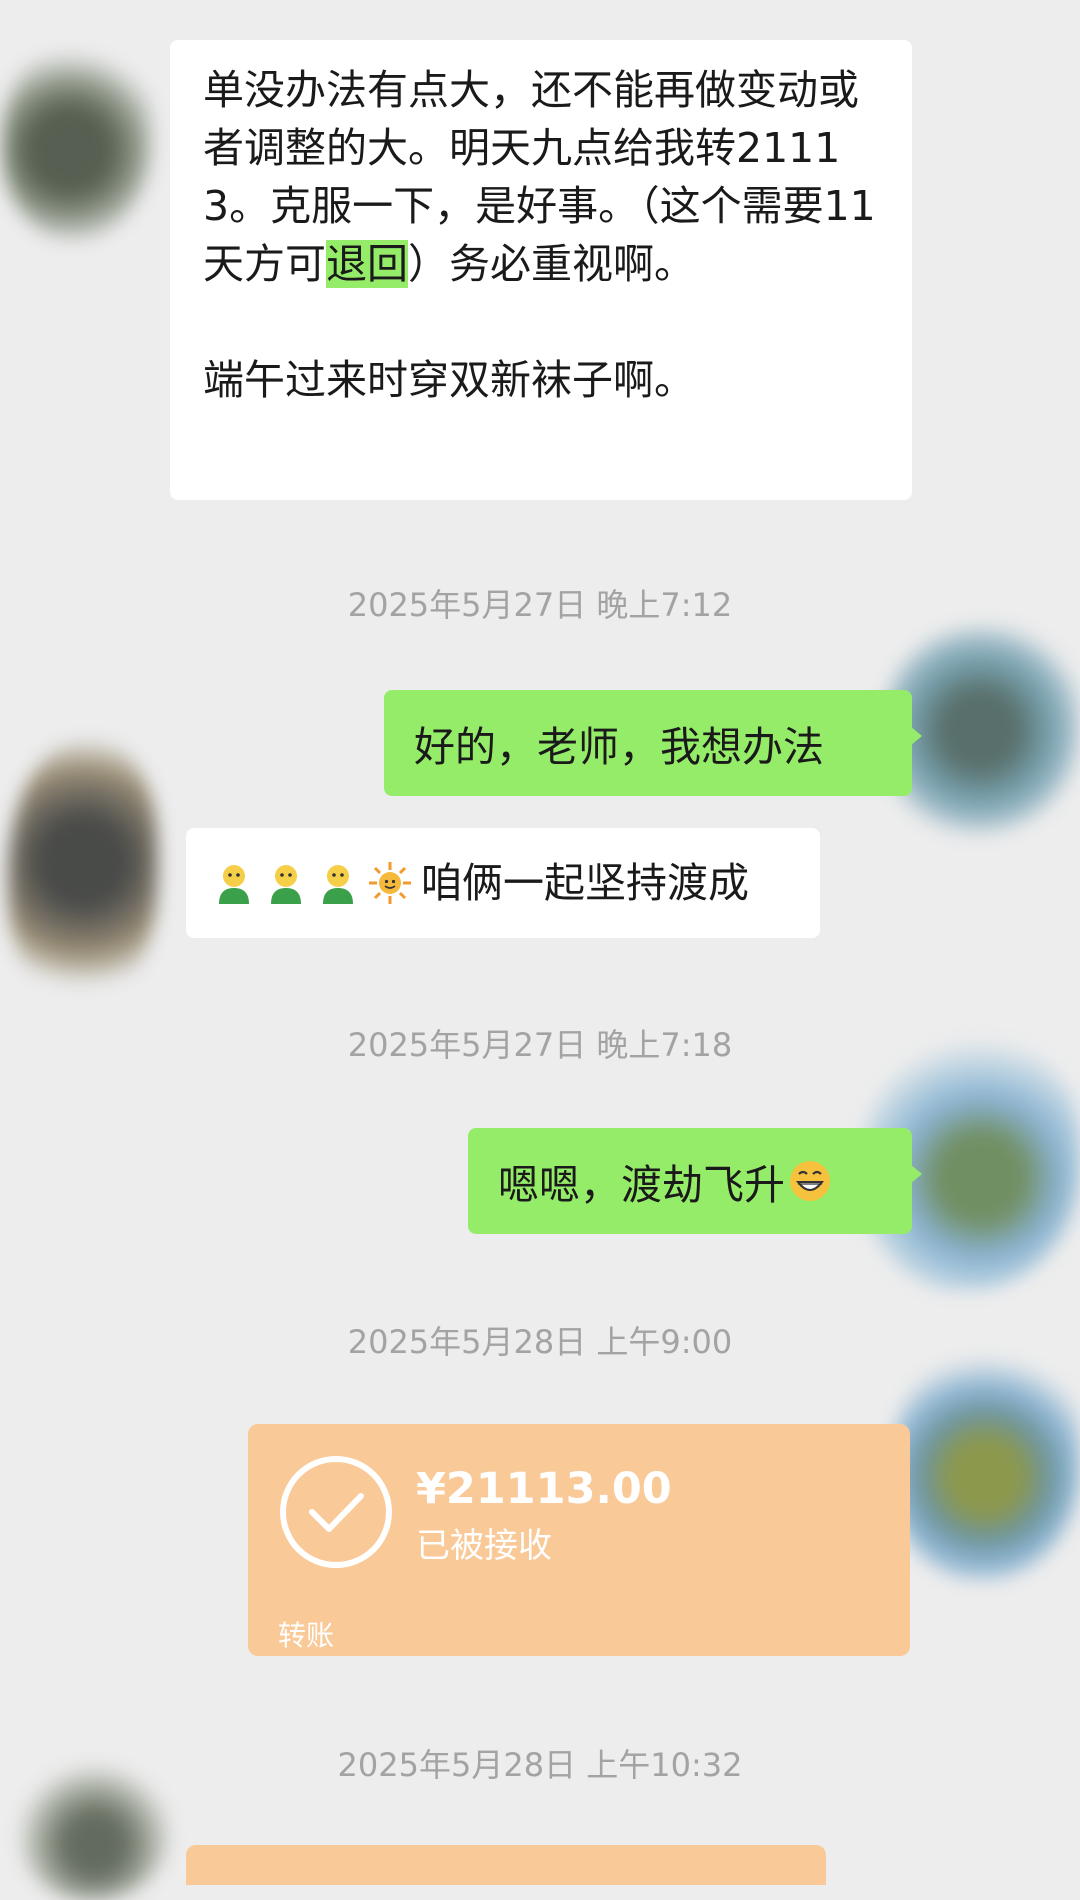 The height and width of the screenshot is (1900, 1080). What do you see at coordinates (306, 1635) in the screenshot?
I see `transfer-label: 转账` at bounding box center [306, 1635].